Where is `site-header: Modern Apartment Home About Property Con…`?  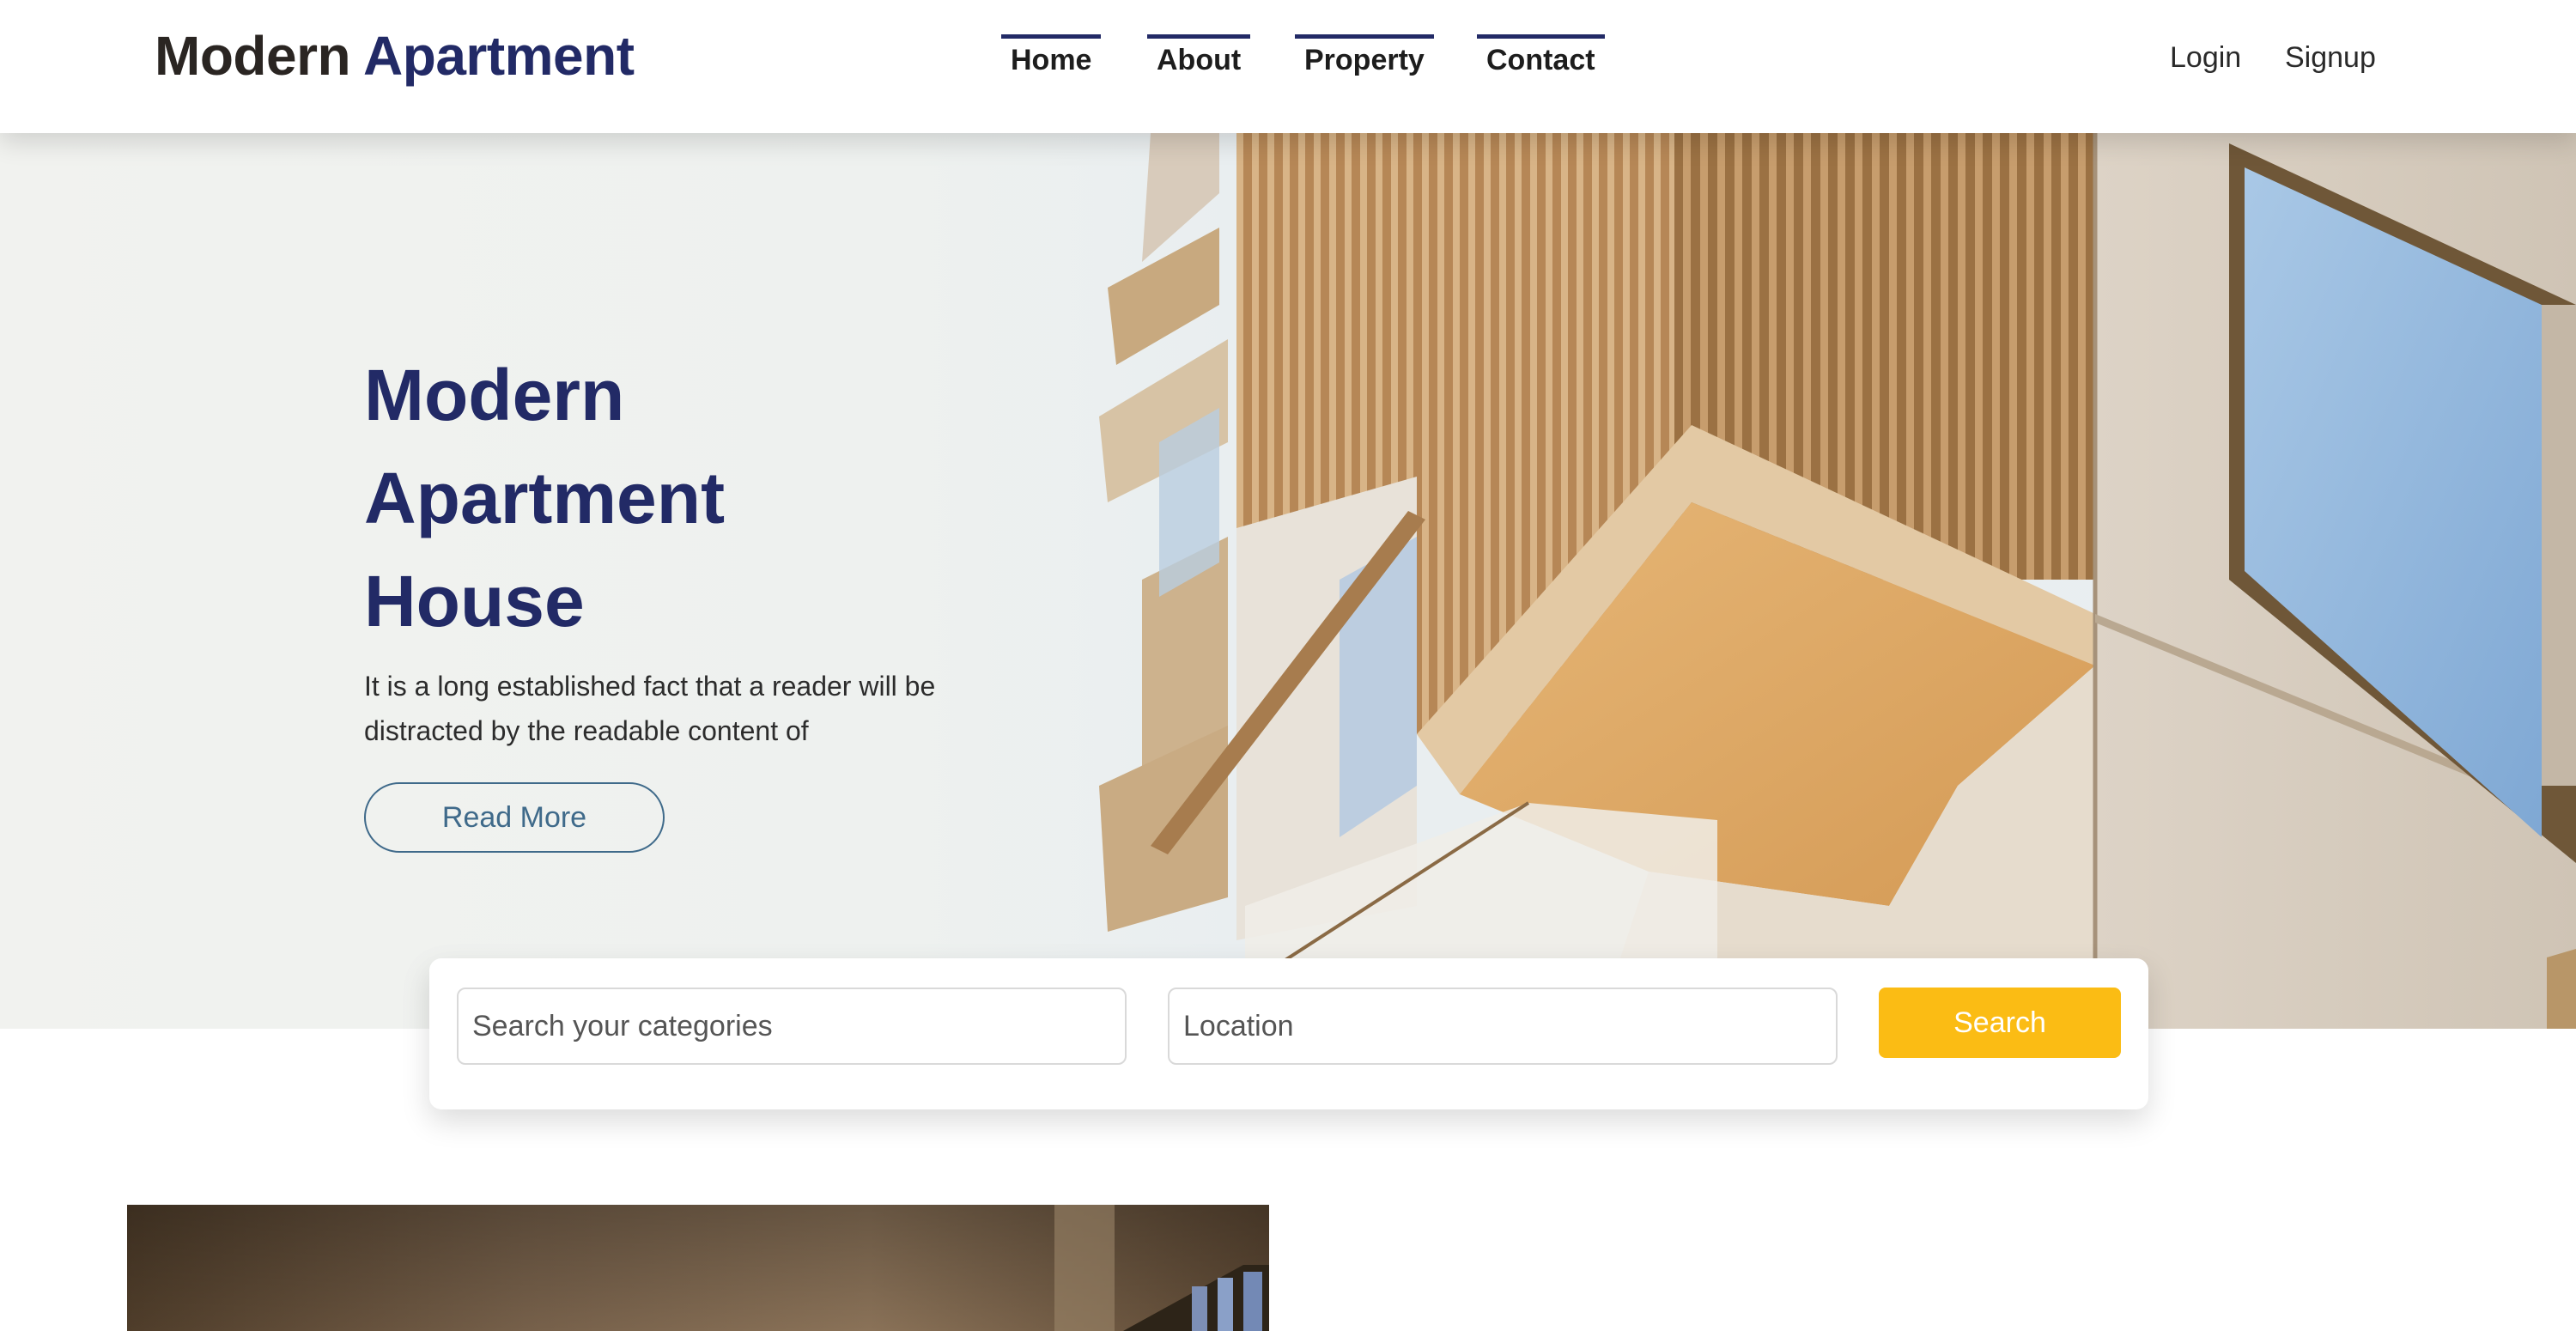
site-header: Modern Apartment Home About Property Con… is located at coordinates (1288, 66).